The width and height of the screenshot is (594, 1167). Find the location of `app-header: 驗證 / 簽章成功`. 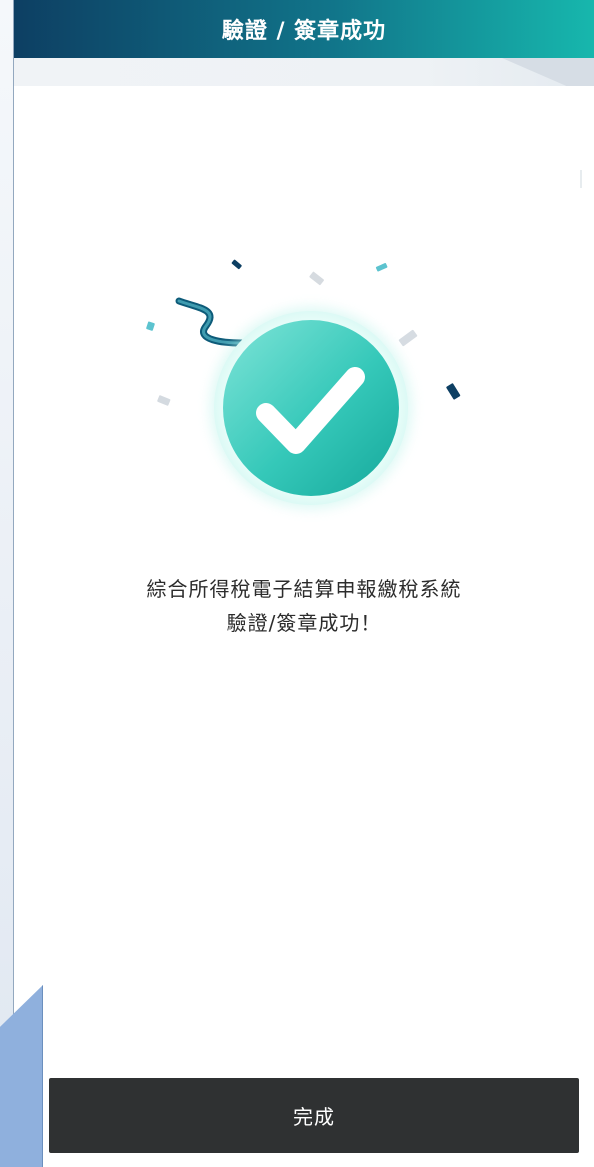

app-header: 驗證 / 簽章成功 is located at coordinates (304, 29).